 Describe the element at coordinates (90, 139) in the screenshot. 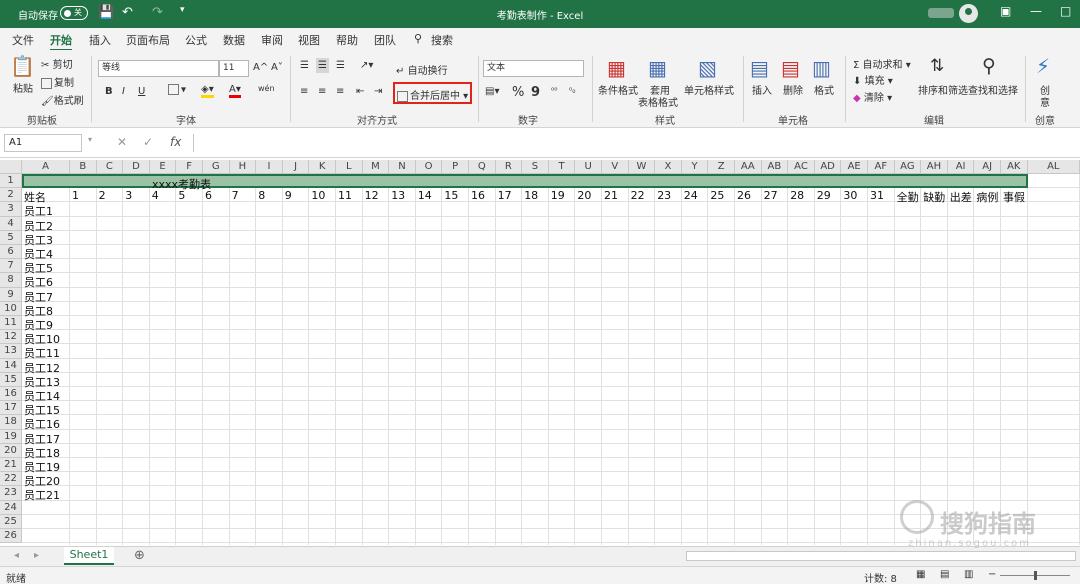

I see `namebox-dropdown-icon: ▾` at that location.